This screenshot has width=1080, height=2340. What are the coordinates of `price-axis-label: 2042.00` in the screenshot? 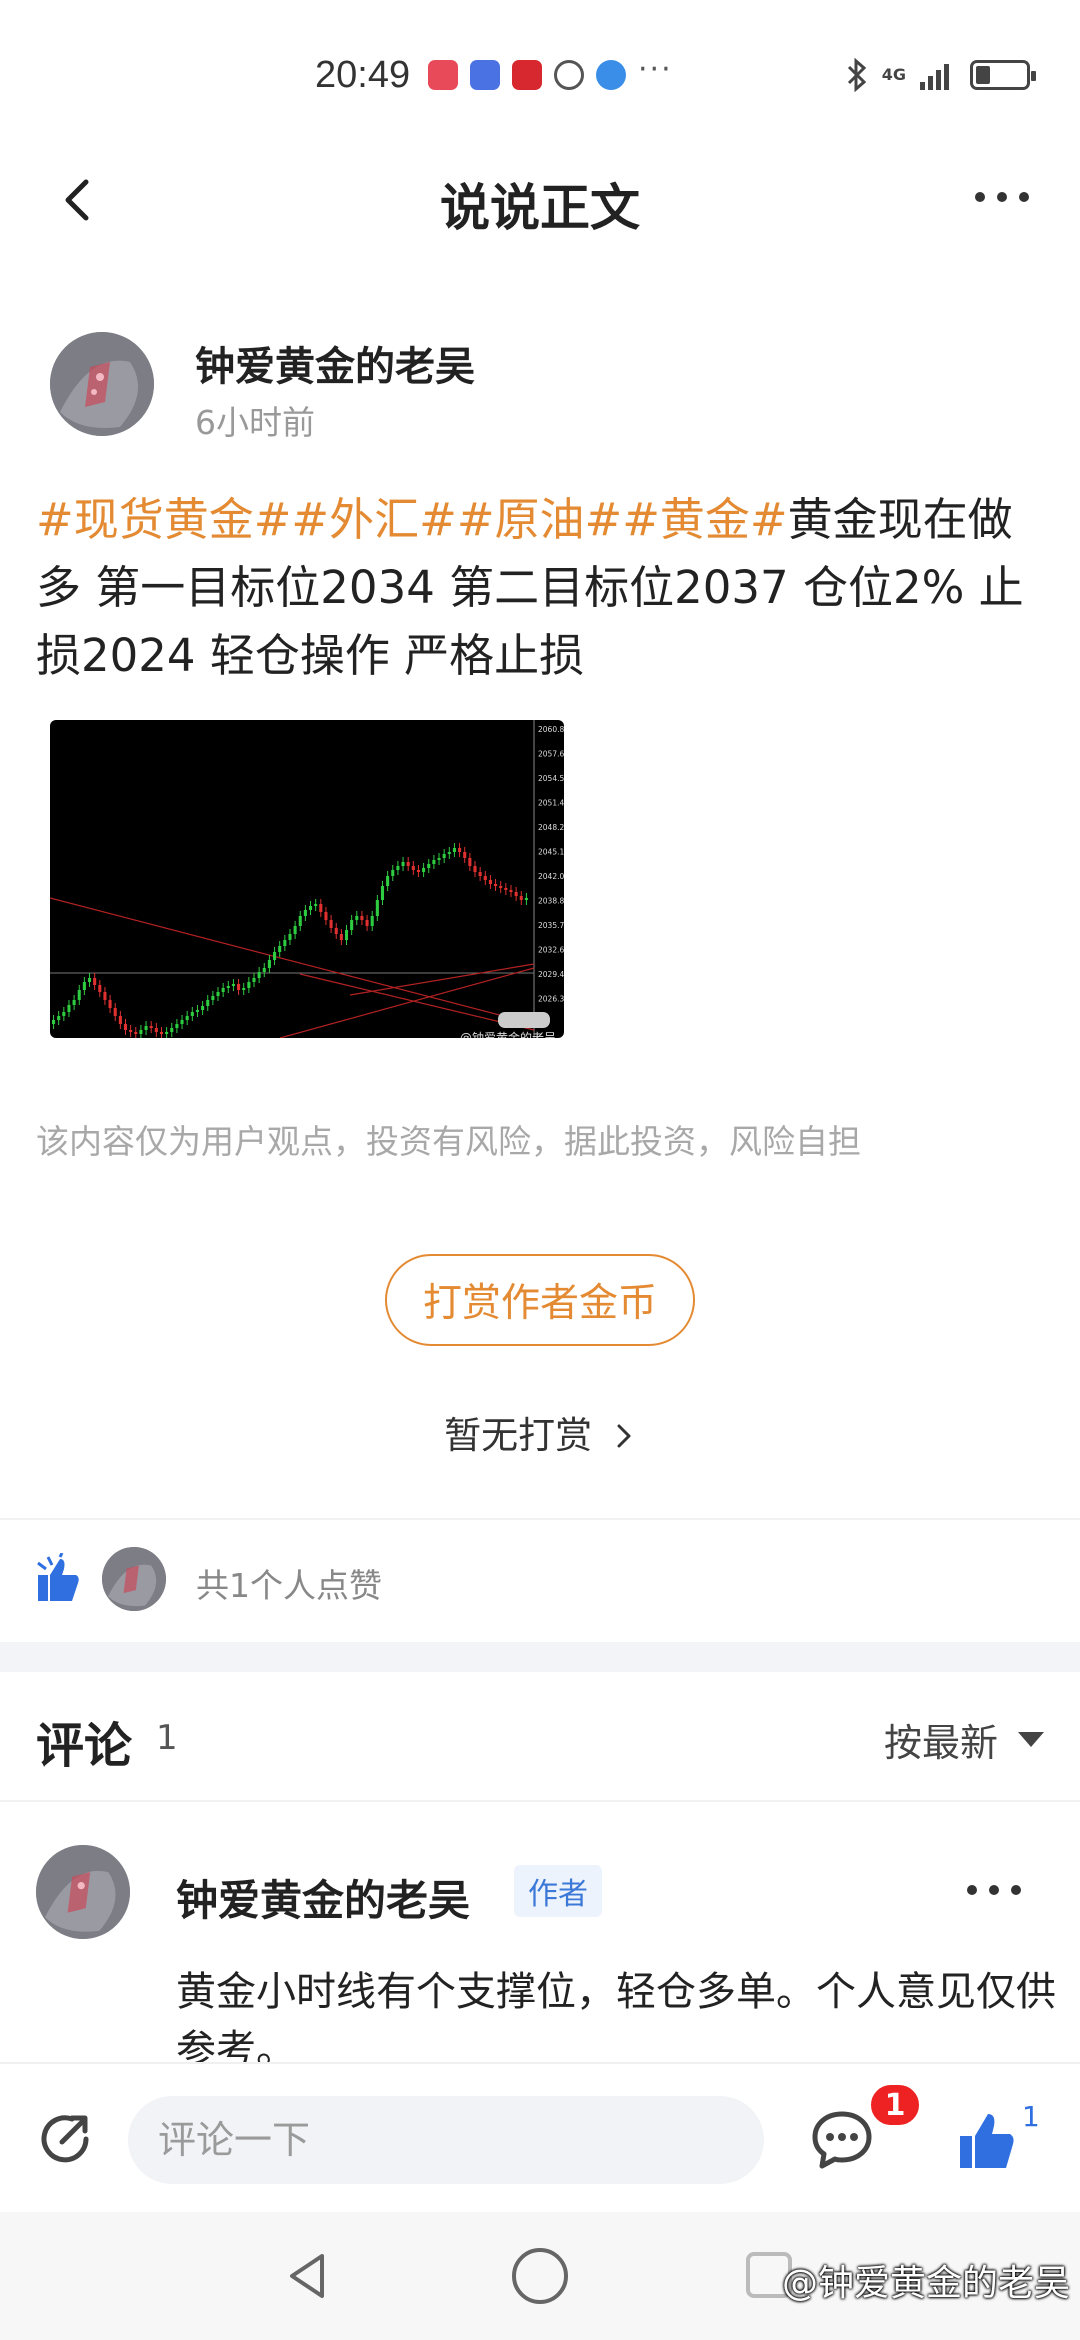 It's located at (551, 876).